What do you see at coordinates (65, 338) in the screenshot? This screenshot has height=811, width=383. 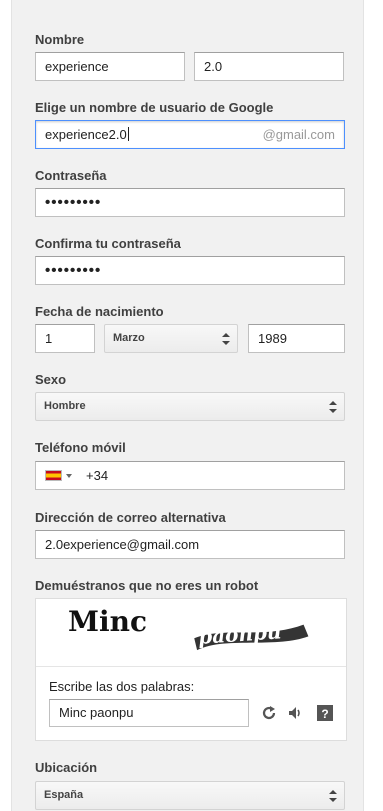 I see `birth-day-field: 1` at bounding box center [65, 338].